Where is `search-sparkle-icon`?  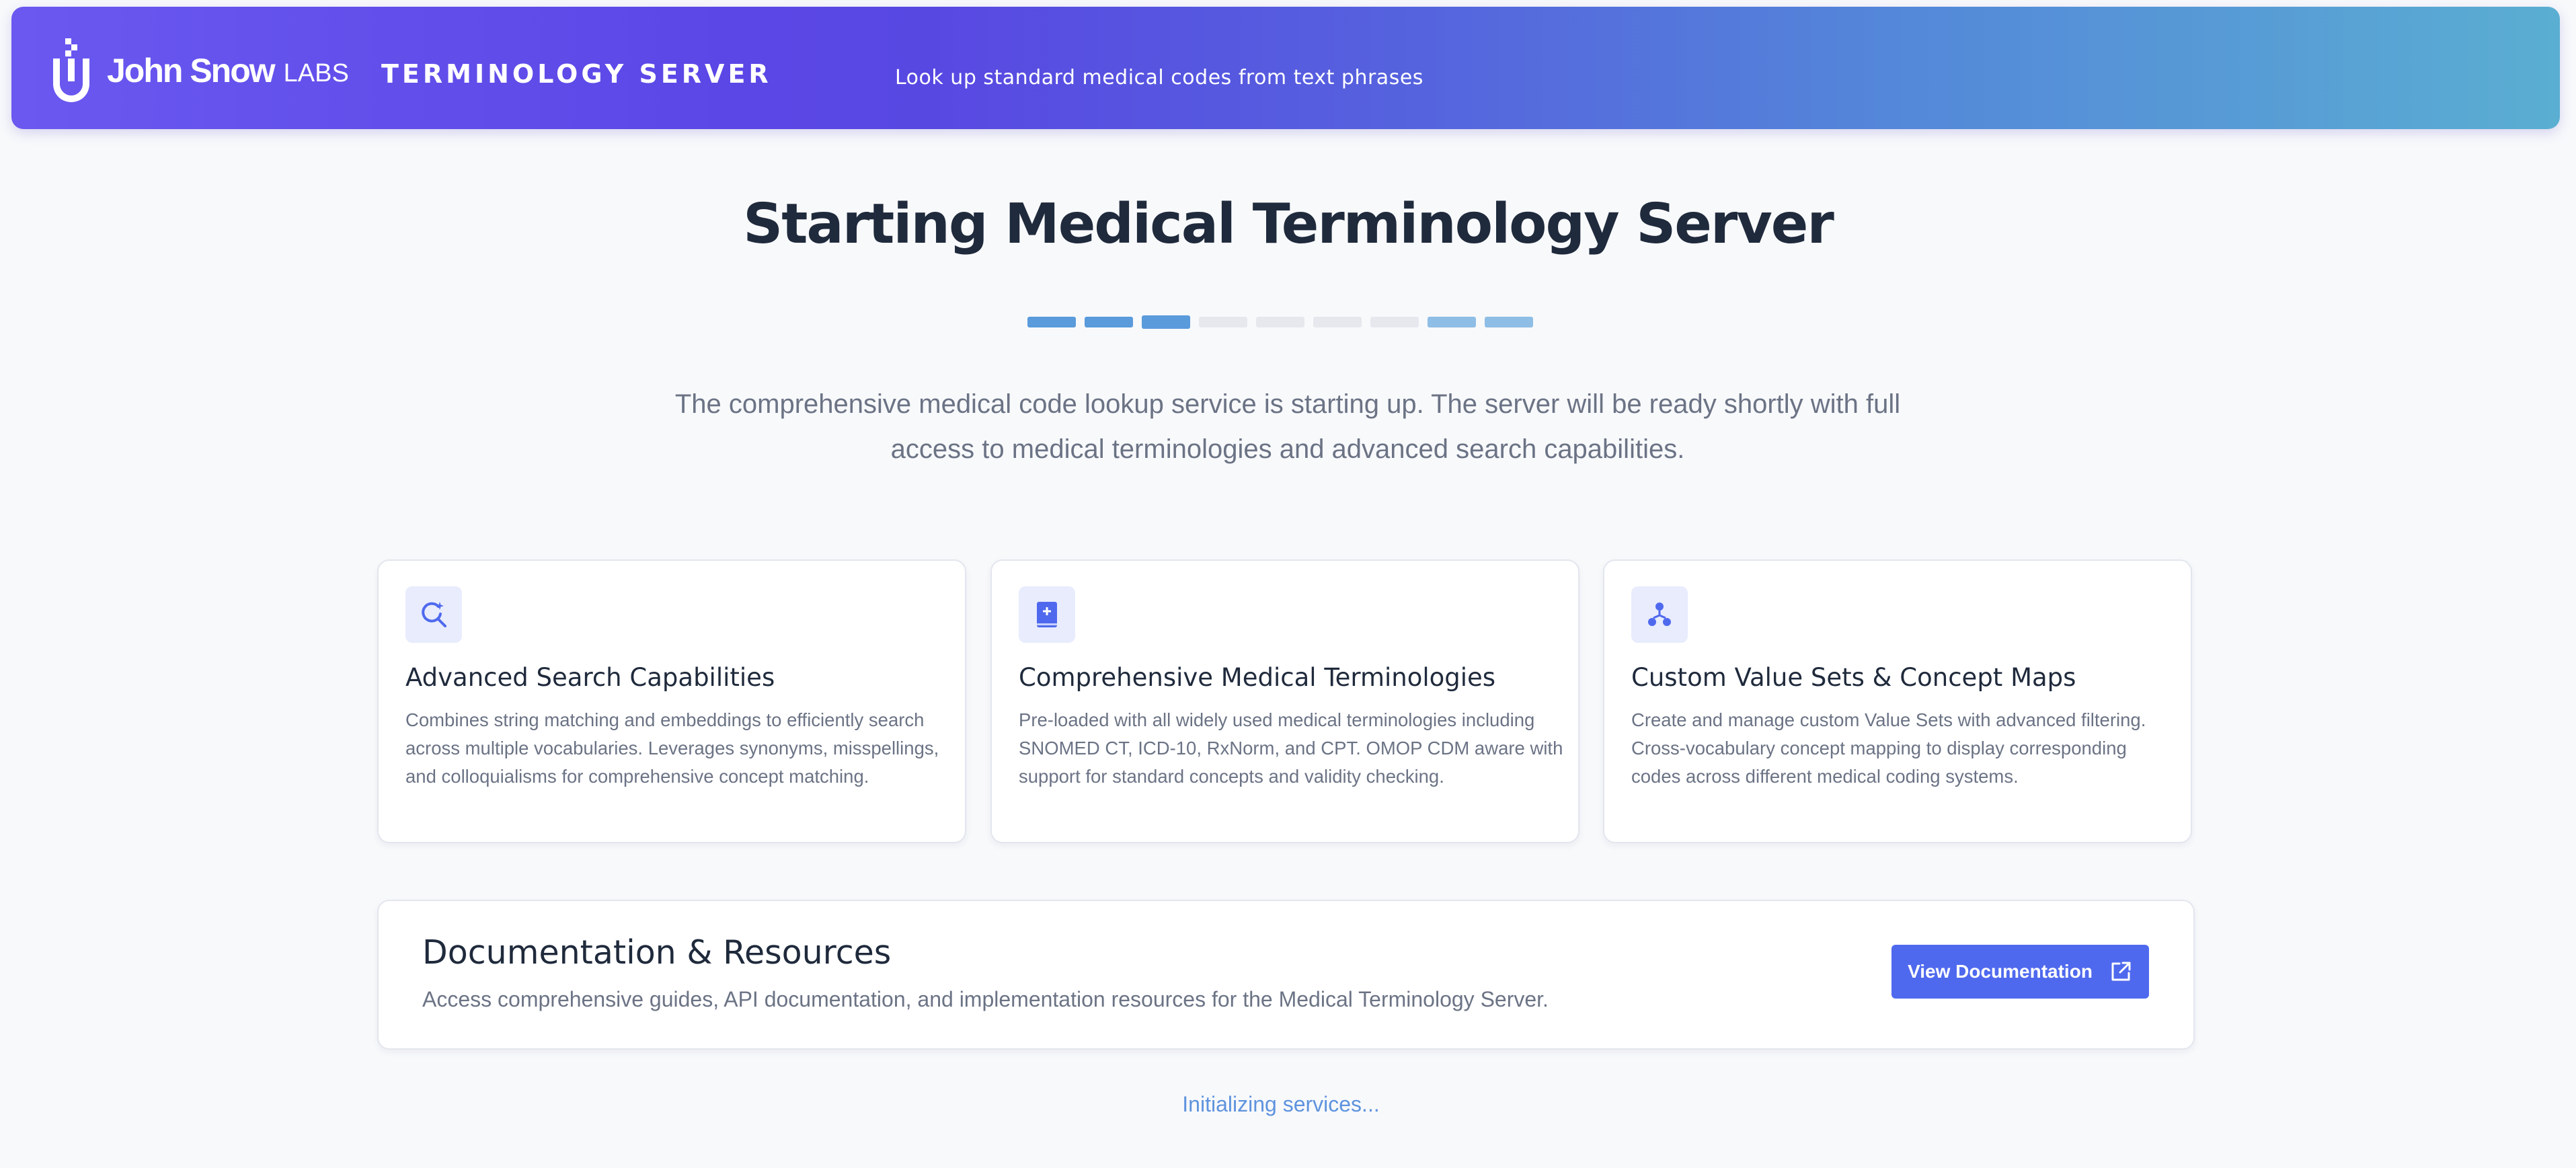 search-sparkle-icon is located at coordinates (434, 614).